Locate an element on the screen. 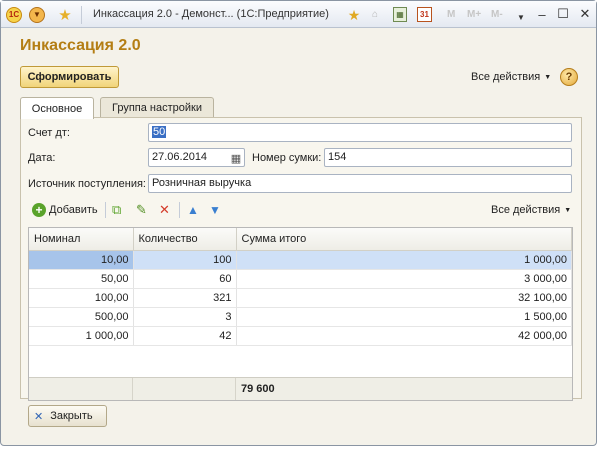  add-to-favorites-icon: ★ is located at coordinates (354, 15).